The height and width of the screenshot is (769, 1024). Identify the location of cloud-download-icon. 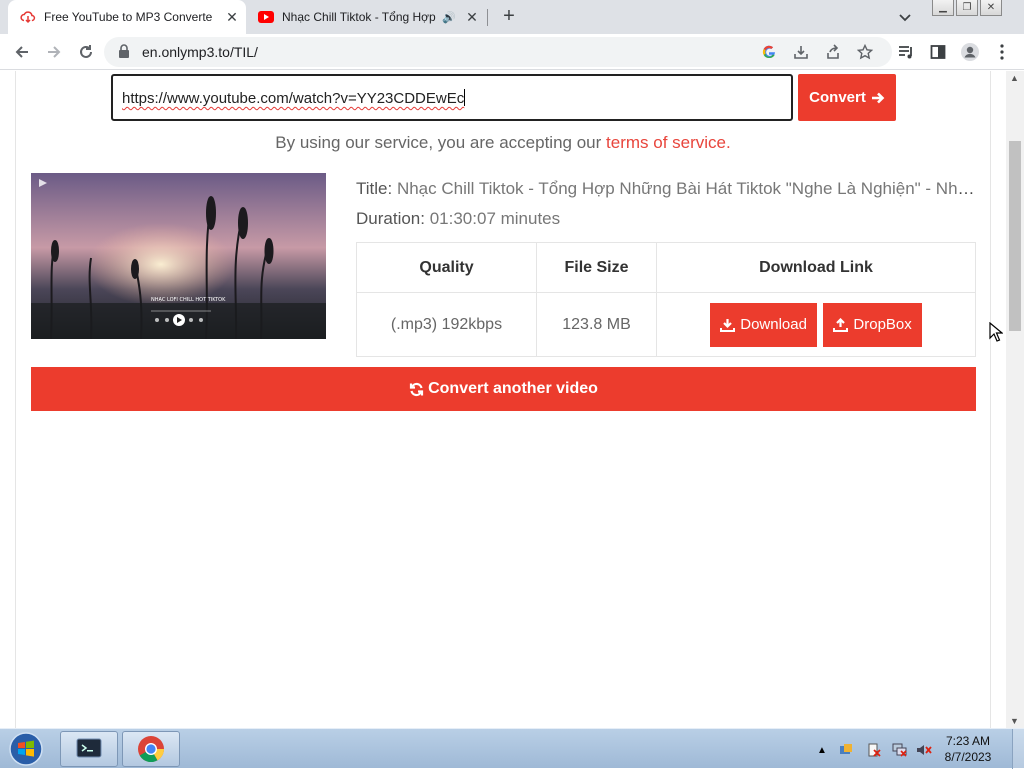
(28, 17).